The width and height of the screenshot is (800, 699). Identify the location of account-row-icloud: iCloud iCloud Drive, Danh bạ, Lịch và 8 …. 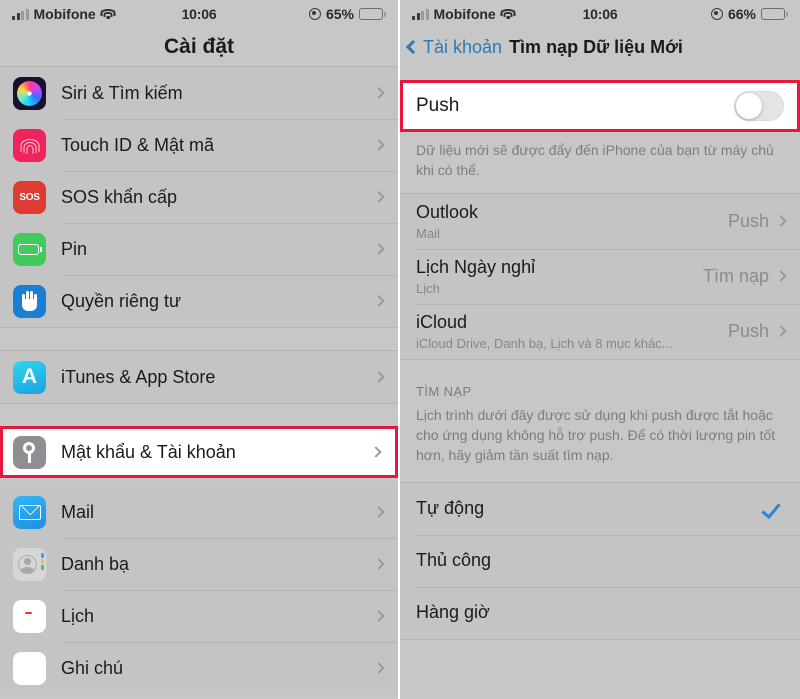
(600, 331).